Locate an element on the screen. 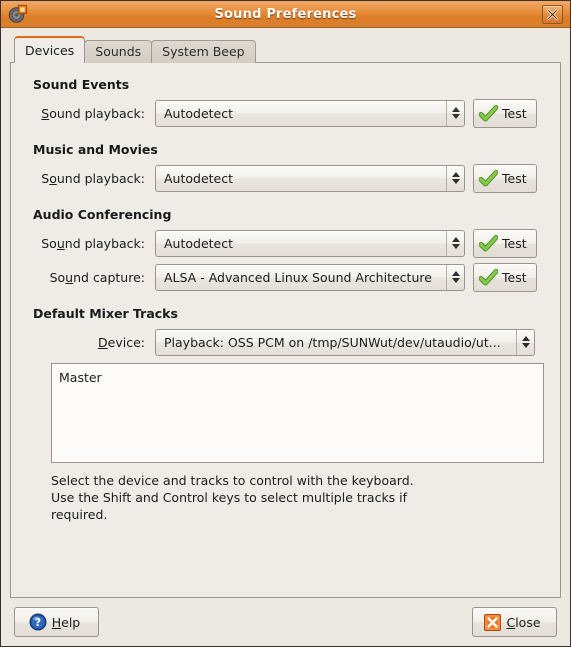 The width and height of the screenshot is (571, 647). row-music-movies-playback: Sound playback: Autodetect Test is located at coordinates (285, 178).